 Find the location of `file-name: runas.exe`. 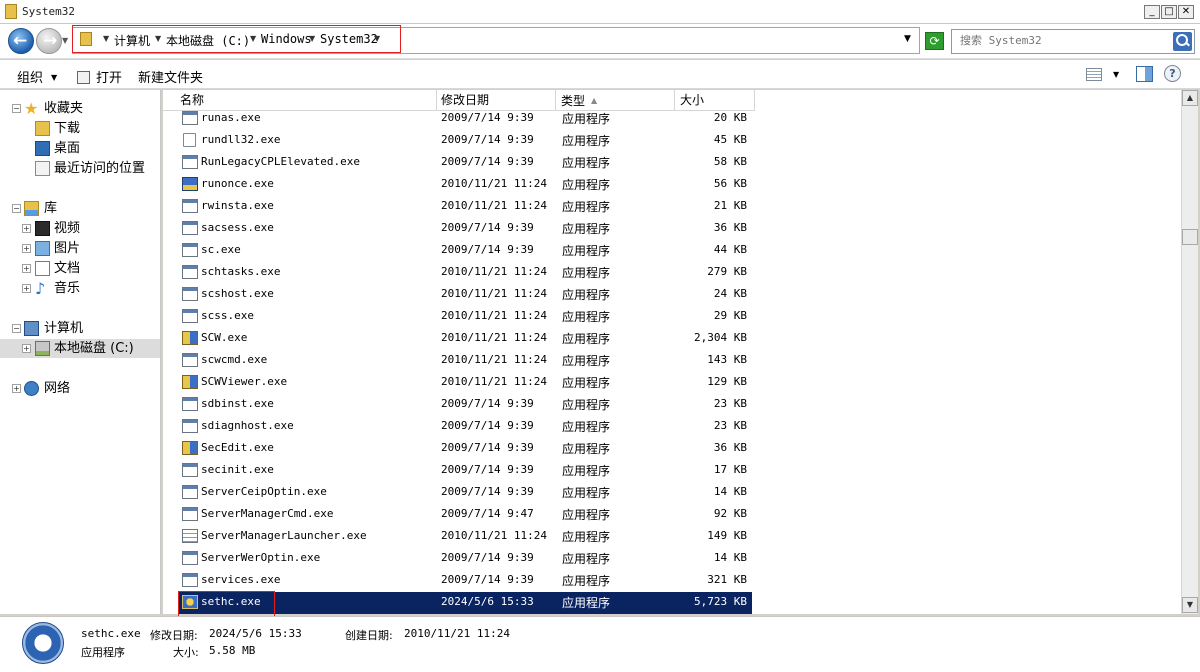

file-name: runas.exe is located at coordinates (231, 117).